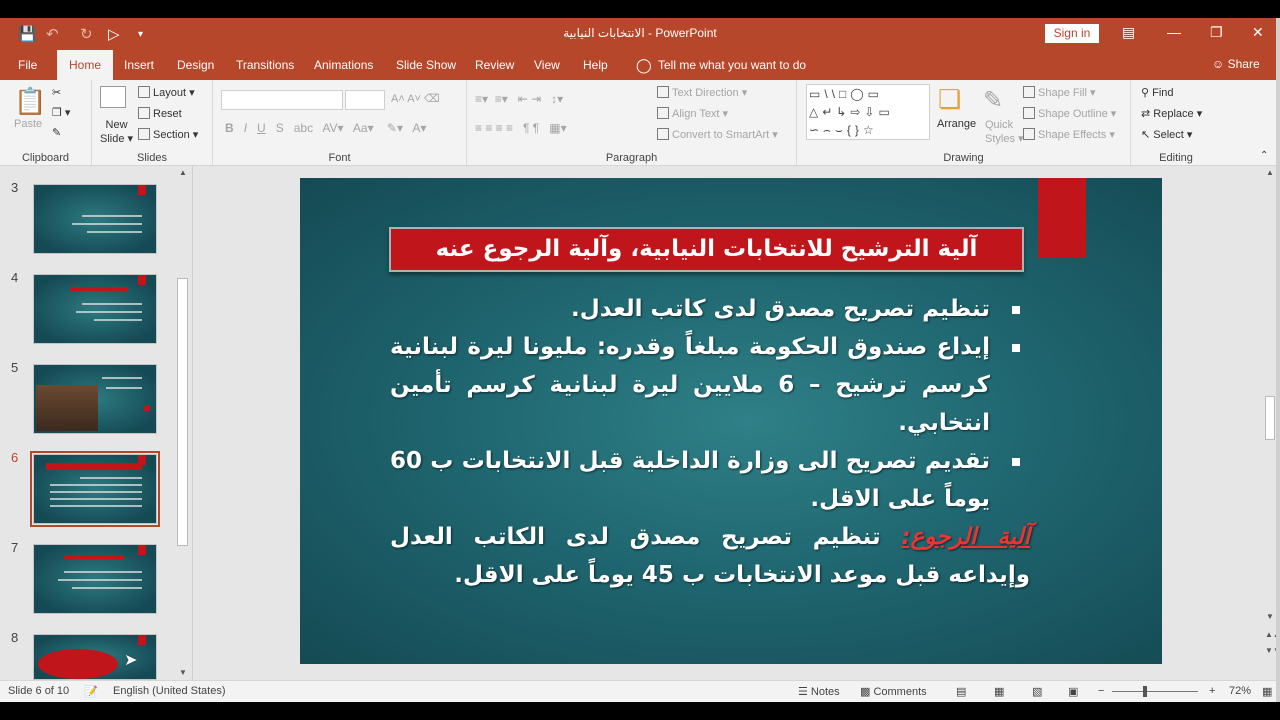 Image resolution: width=1280 pixels, height=720 pixels. What do you see at coordinates (963, 158) in the screenshot?
I see `drawing-label: Drawing` at bounding box center [963, 158].